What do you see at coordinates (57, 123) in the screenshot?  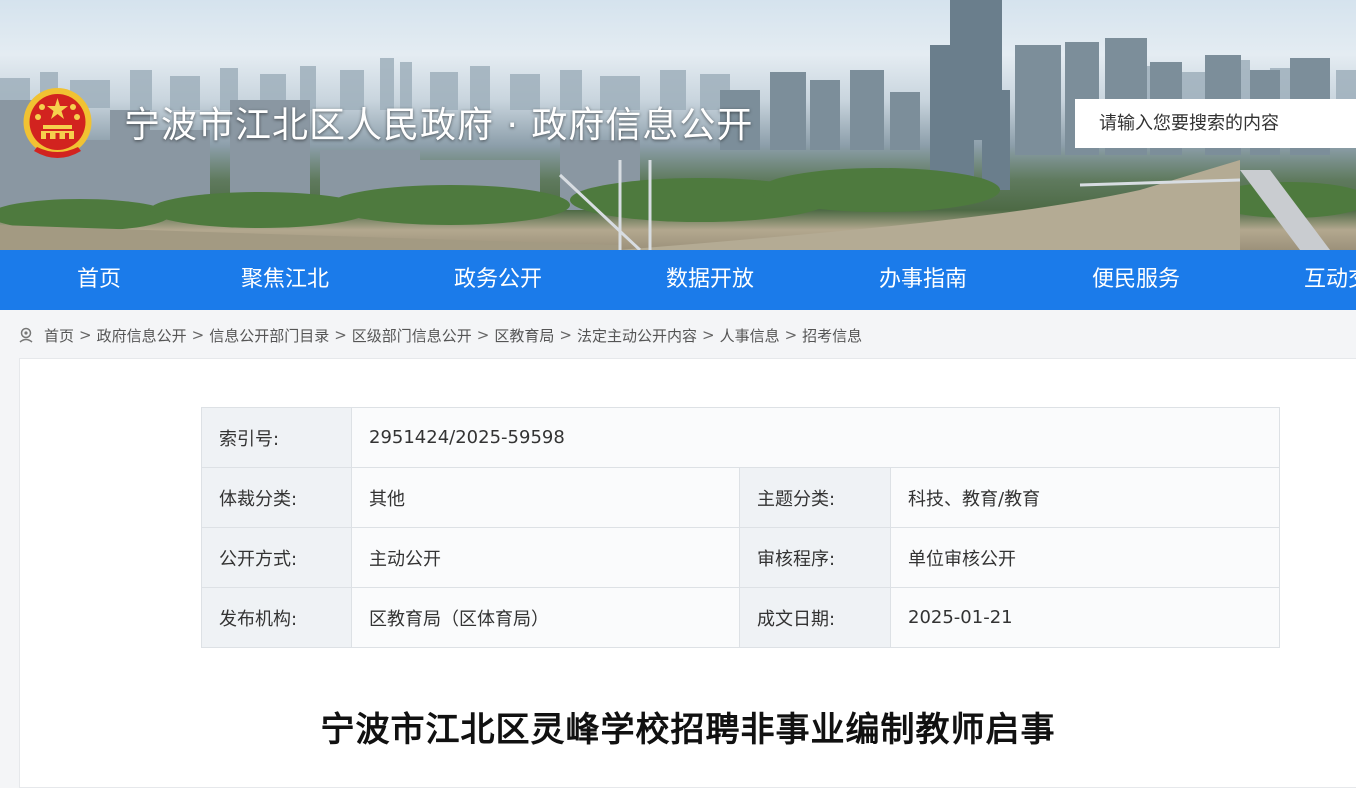 I see `national-emblem-icon` at bounding box center [57, 123].